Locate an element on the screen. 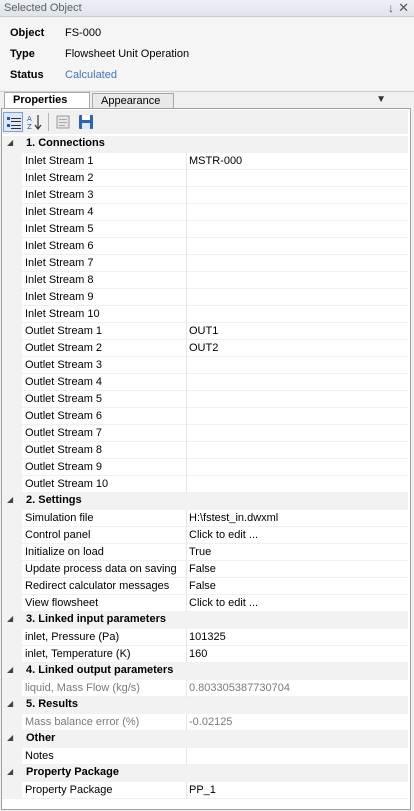  property-row-inlet-stream-7: Inlet Stream 7 is located at coordinates (205, 263).